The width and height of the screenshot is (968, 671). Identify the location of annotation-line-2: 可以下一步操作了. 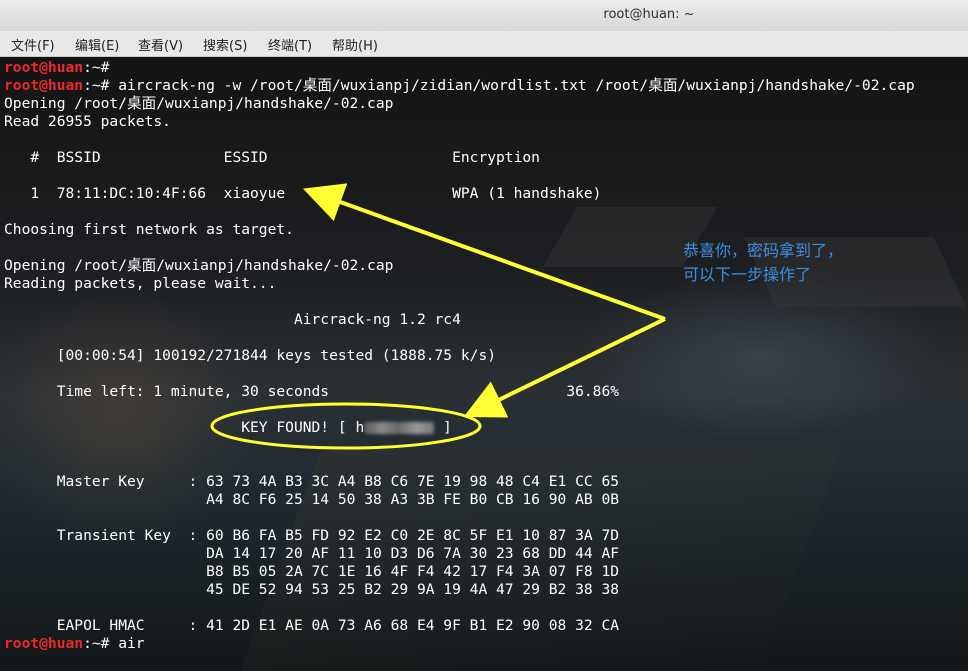
(747, 274).